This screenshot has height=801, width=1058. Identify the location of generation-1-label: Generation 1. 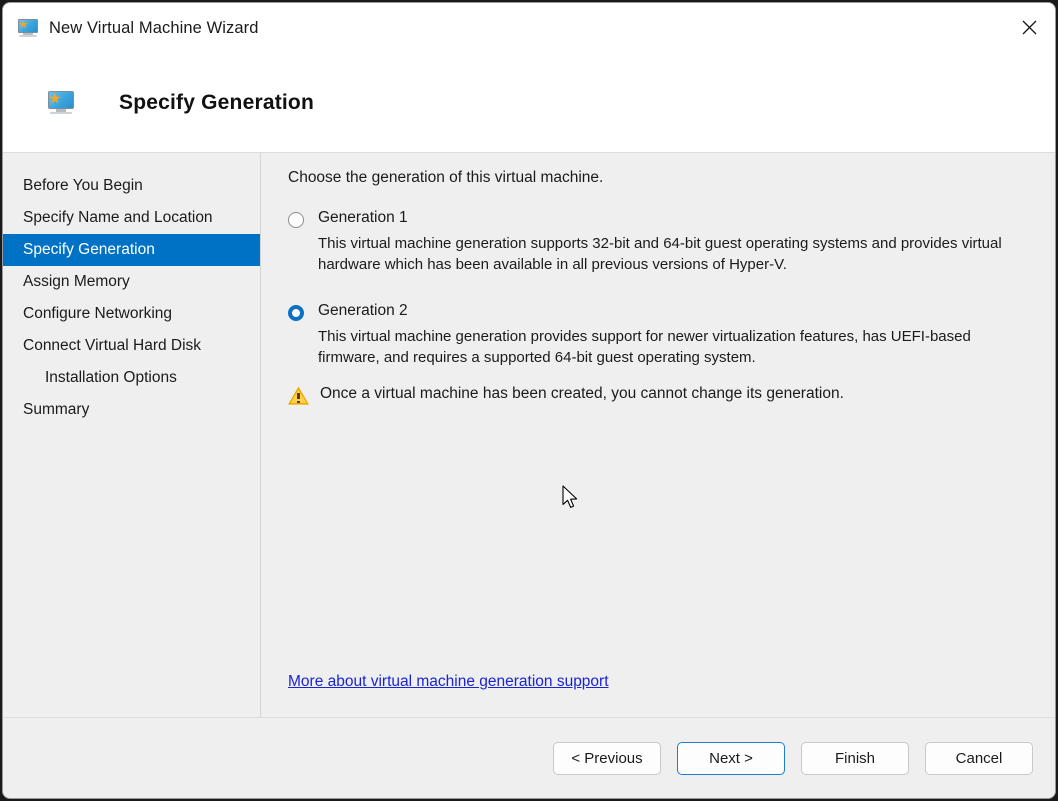
(363, 218).